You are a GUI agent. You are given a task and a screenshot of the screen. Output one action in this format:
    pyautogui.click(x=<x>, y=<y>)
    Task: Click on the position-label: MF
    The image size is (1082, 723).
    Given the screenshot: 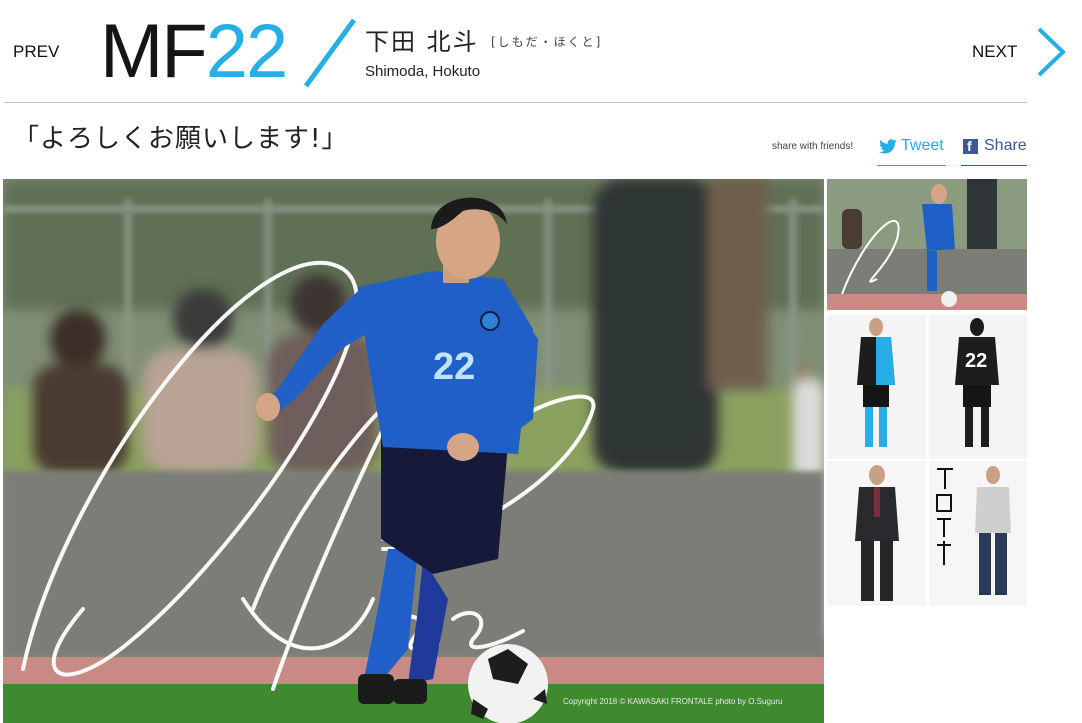 What is the action you would take?
    pyautogui.click(x=154, y=51)
    